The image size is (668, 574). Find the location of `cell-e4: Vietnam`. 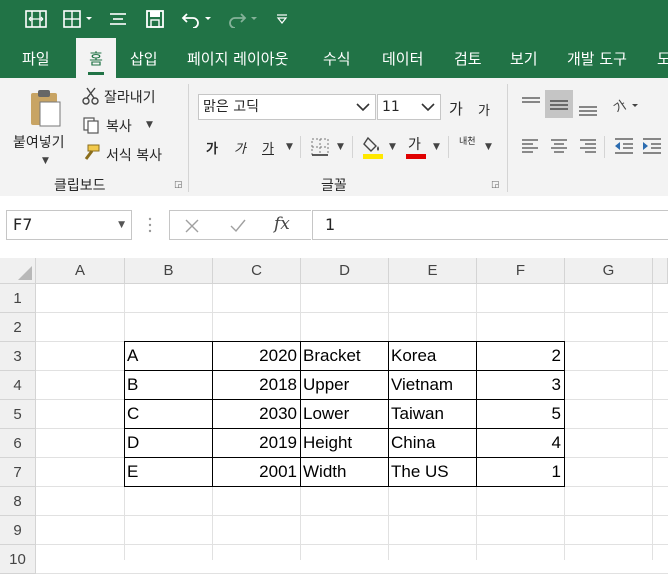

cell-e4: Vietnam is located at coordinates (432, 385).